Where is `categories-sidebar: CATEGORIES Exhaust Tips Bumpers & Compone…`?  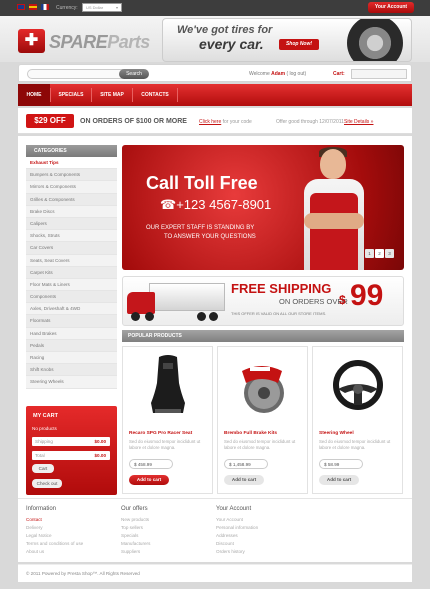 categories-sidebar: CATEGORIES Exhaust Tips Bumpers & Compone… is located at coordinates (71, 267).